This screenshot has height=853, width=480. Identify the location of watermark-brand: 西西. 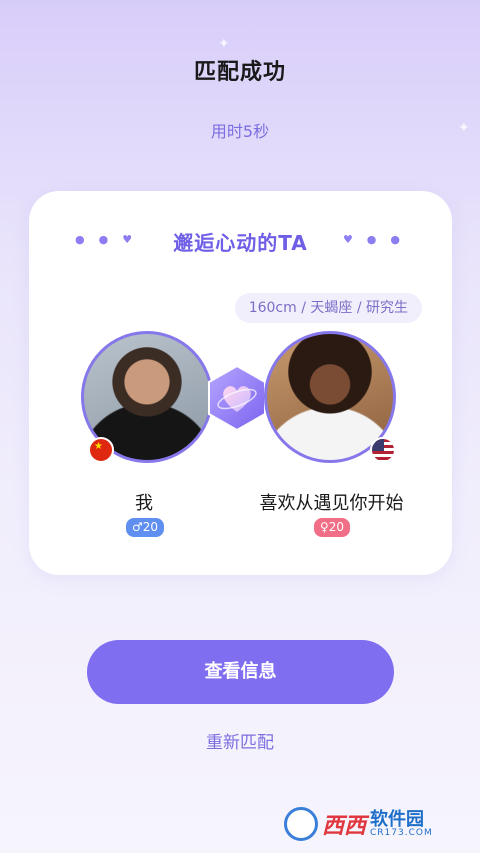
(344, 826).